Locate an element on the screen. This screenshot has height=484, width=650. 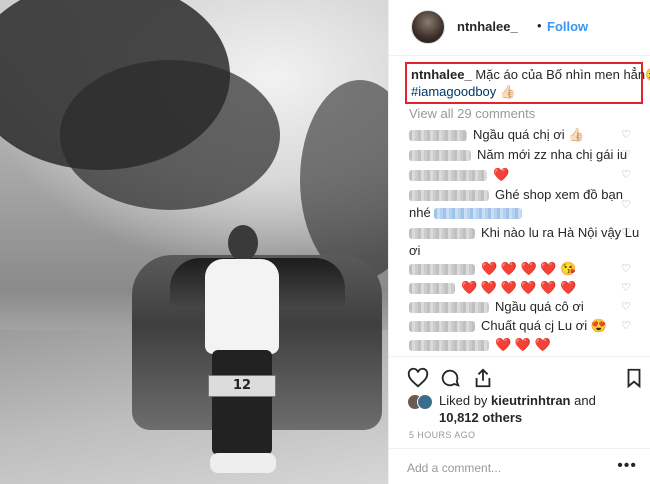
follow-button: Follow is located at coordinates (567, 26).